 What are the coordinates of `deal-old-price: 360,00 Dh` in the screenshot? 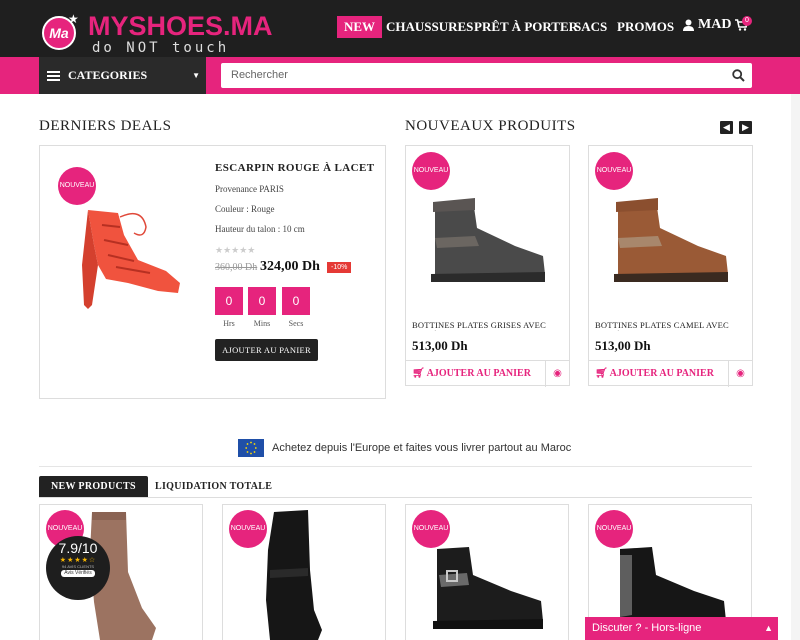 It's located at (236, 267).